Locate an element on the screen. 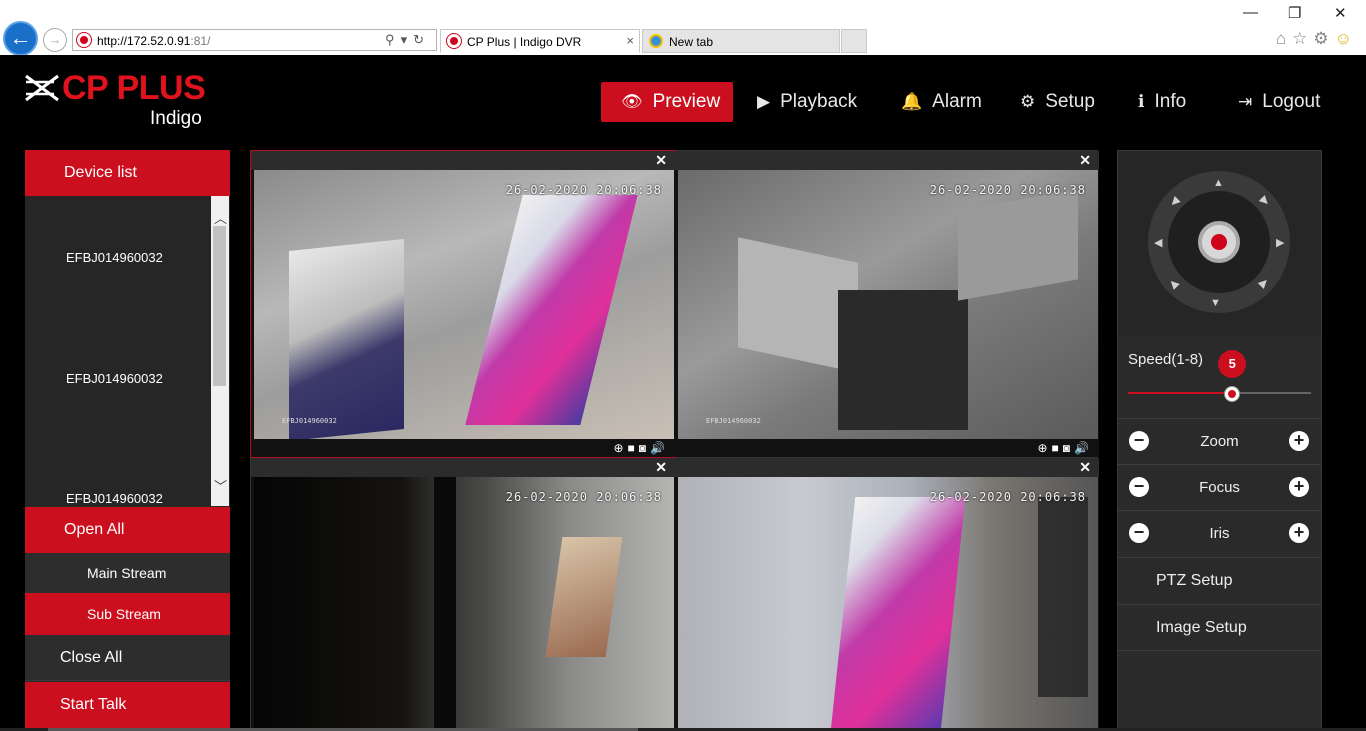 The width and height of the screenshot is (1366, 731). speed-slider-handle is located at coordinates (1232, 394).